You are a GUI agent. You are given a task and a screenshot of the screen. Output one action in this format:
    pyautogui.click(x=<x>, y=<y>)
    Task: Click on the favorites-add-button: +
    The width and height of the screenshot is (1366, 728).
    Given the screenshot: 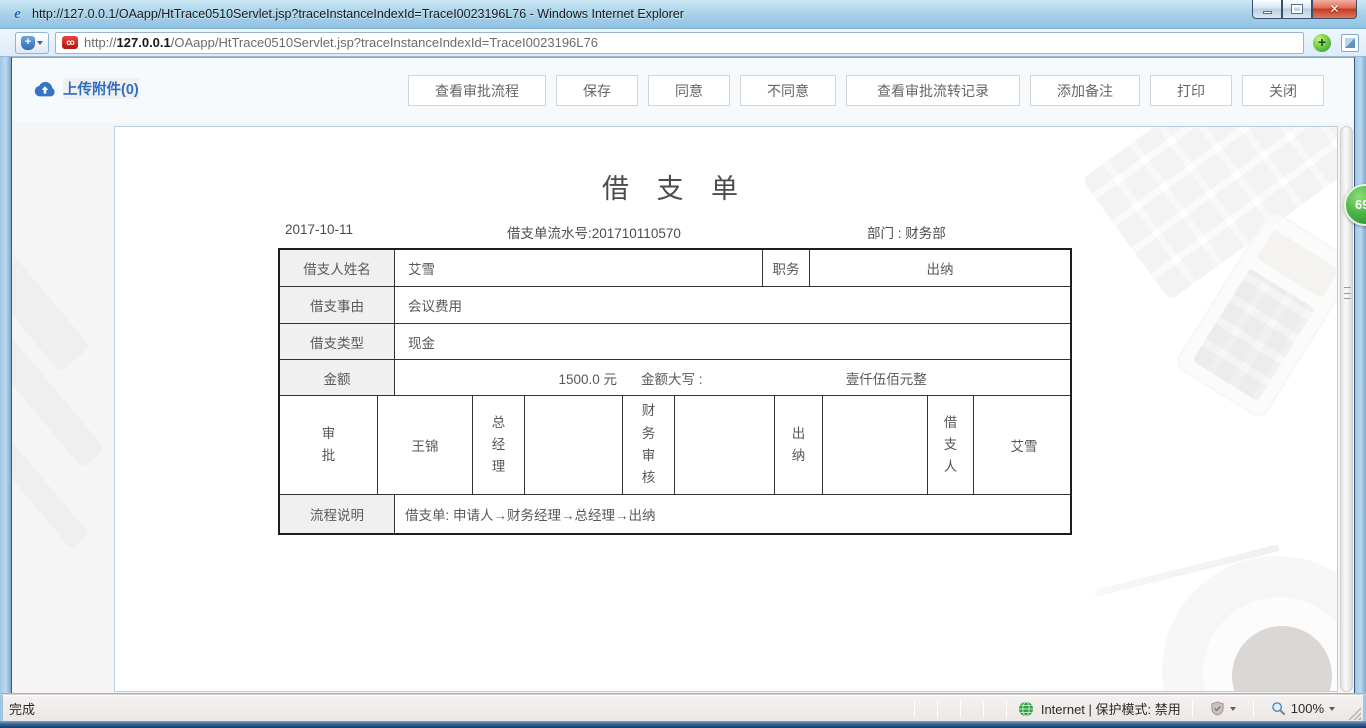 What is the action you would take?
    pyautogui.click(x=32, y=42)
    